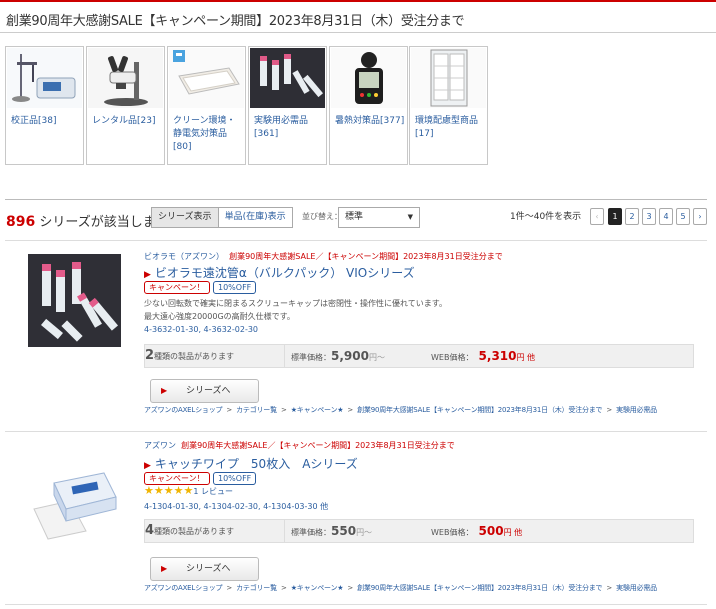 The image size is (716, 609). I want to click on product-desc: 少ない回転数で確実に閉まるスクリューキャップは密閉性・操作性に優れています。, so click(295, 303).